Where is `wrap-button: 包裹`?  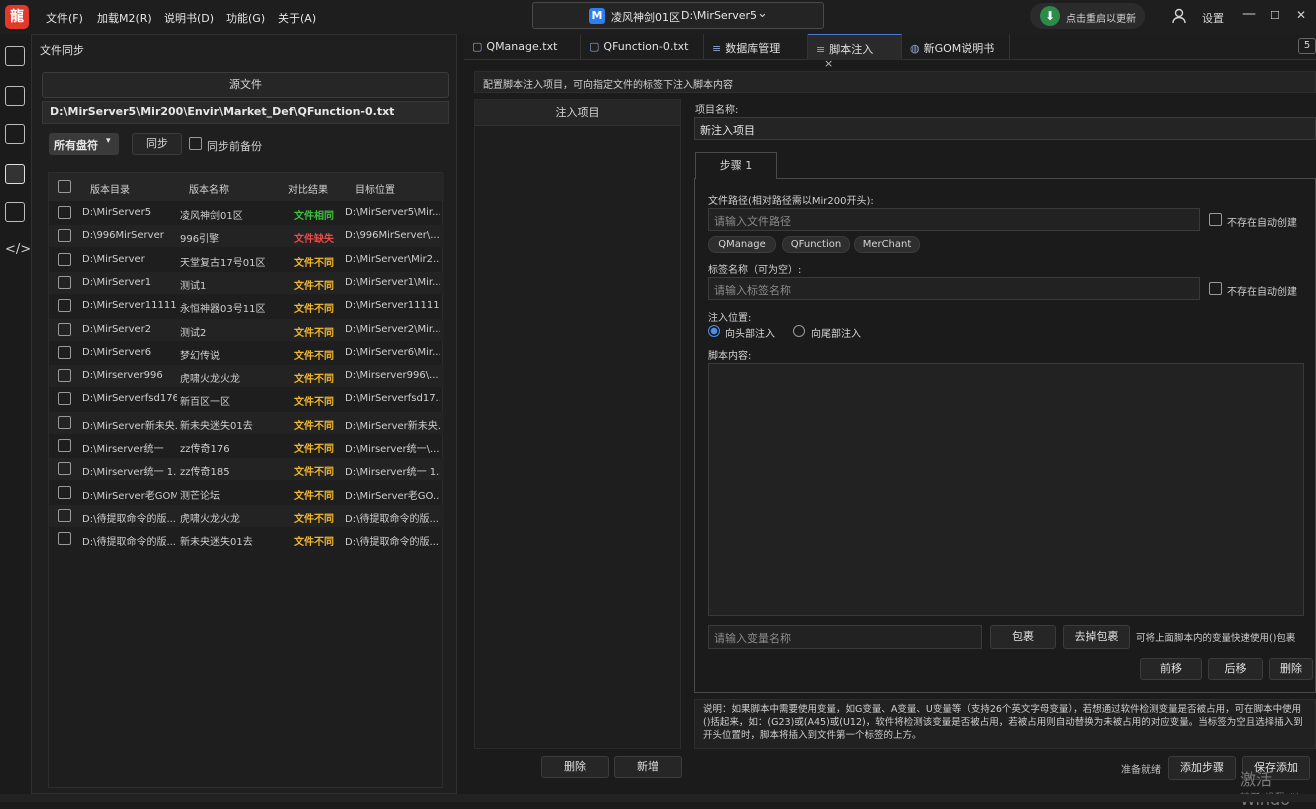
wrap-button: 包裹 is located at coordinates (1023, 637).